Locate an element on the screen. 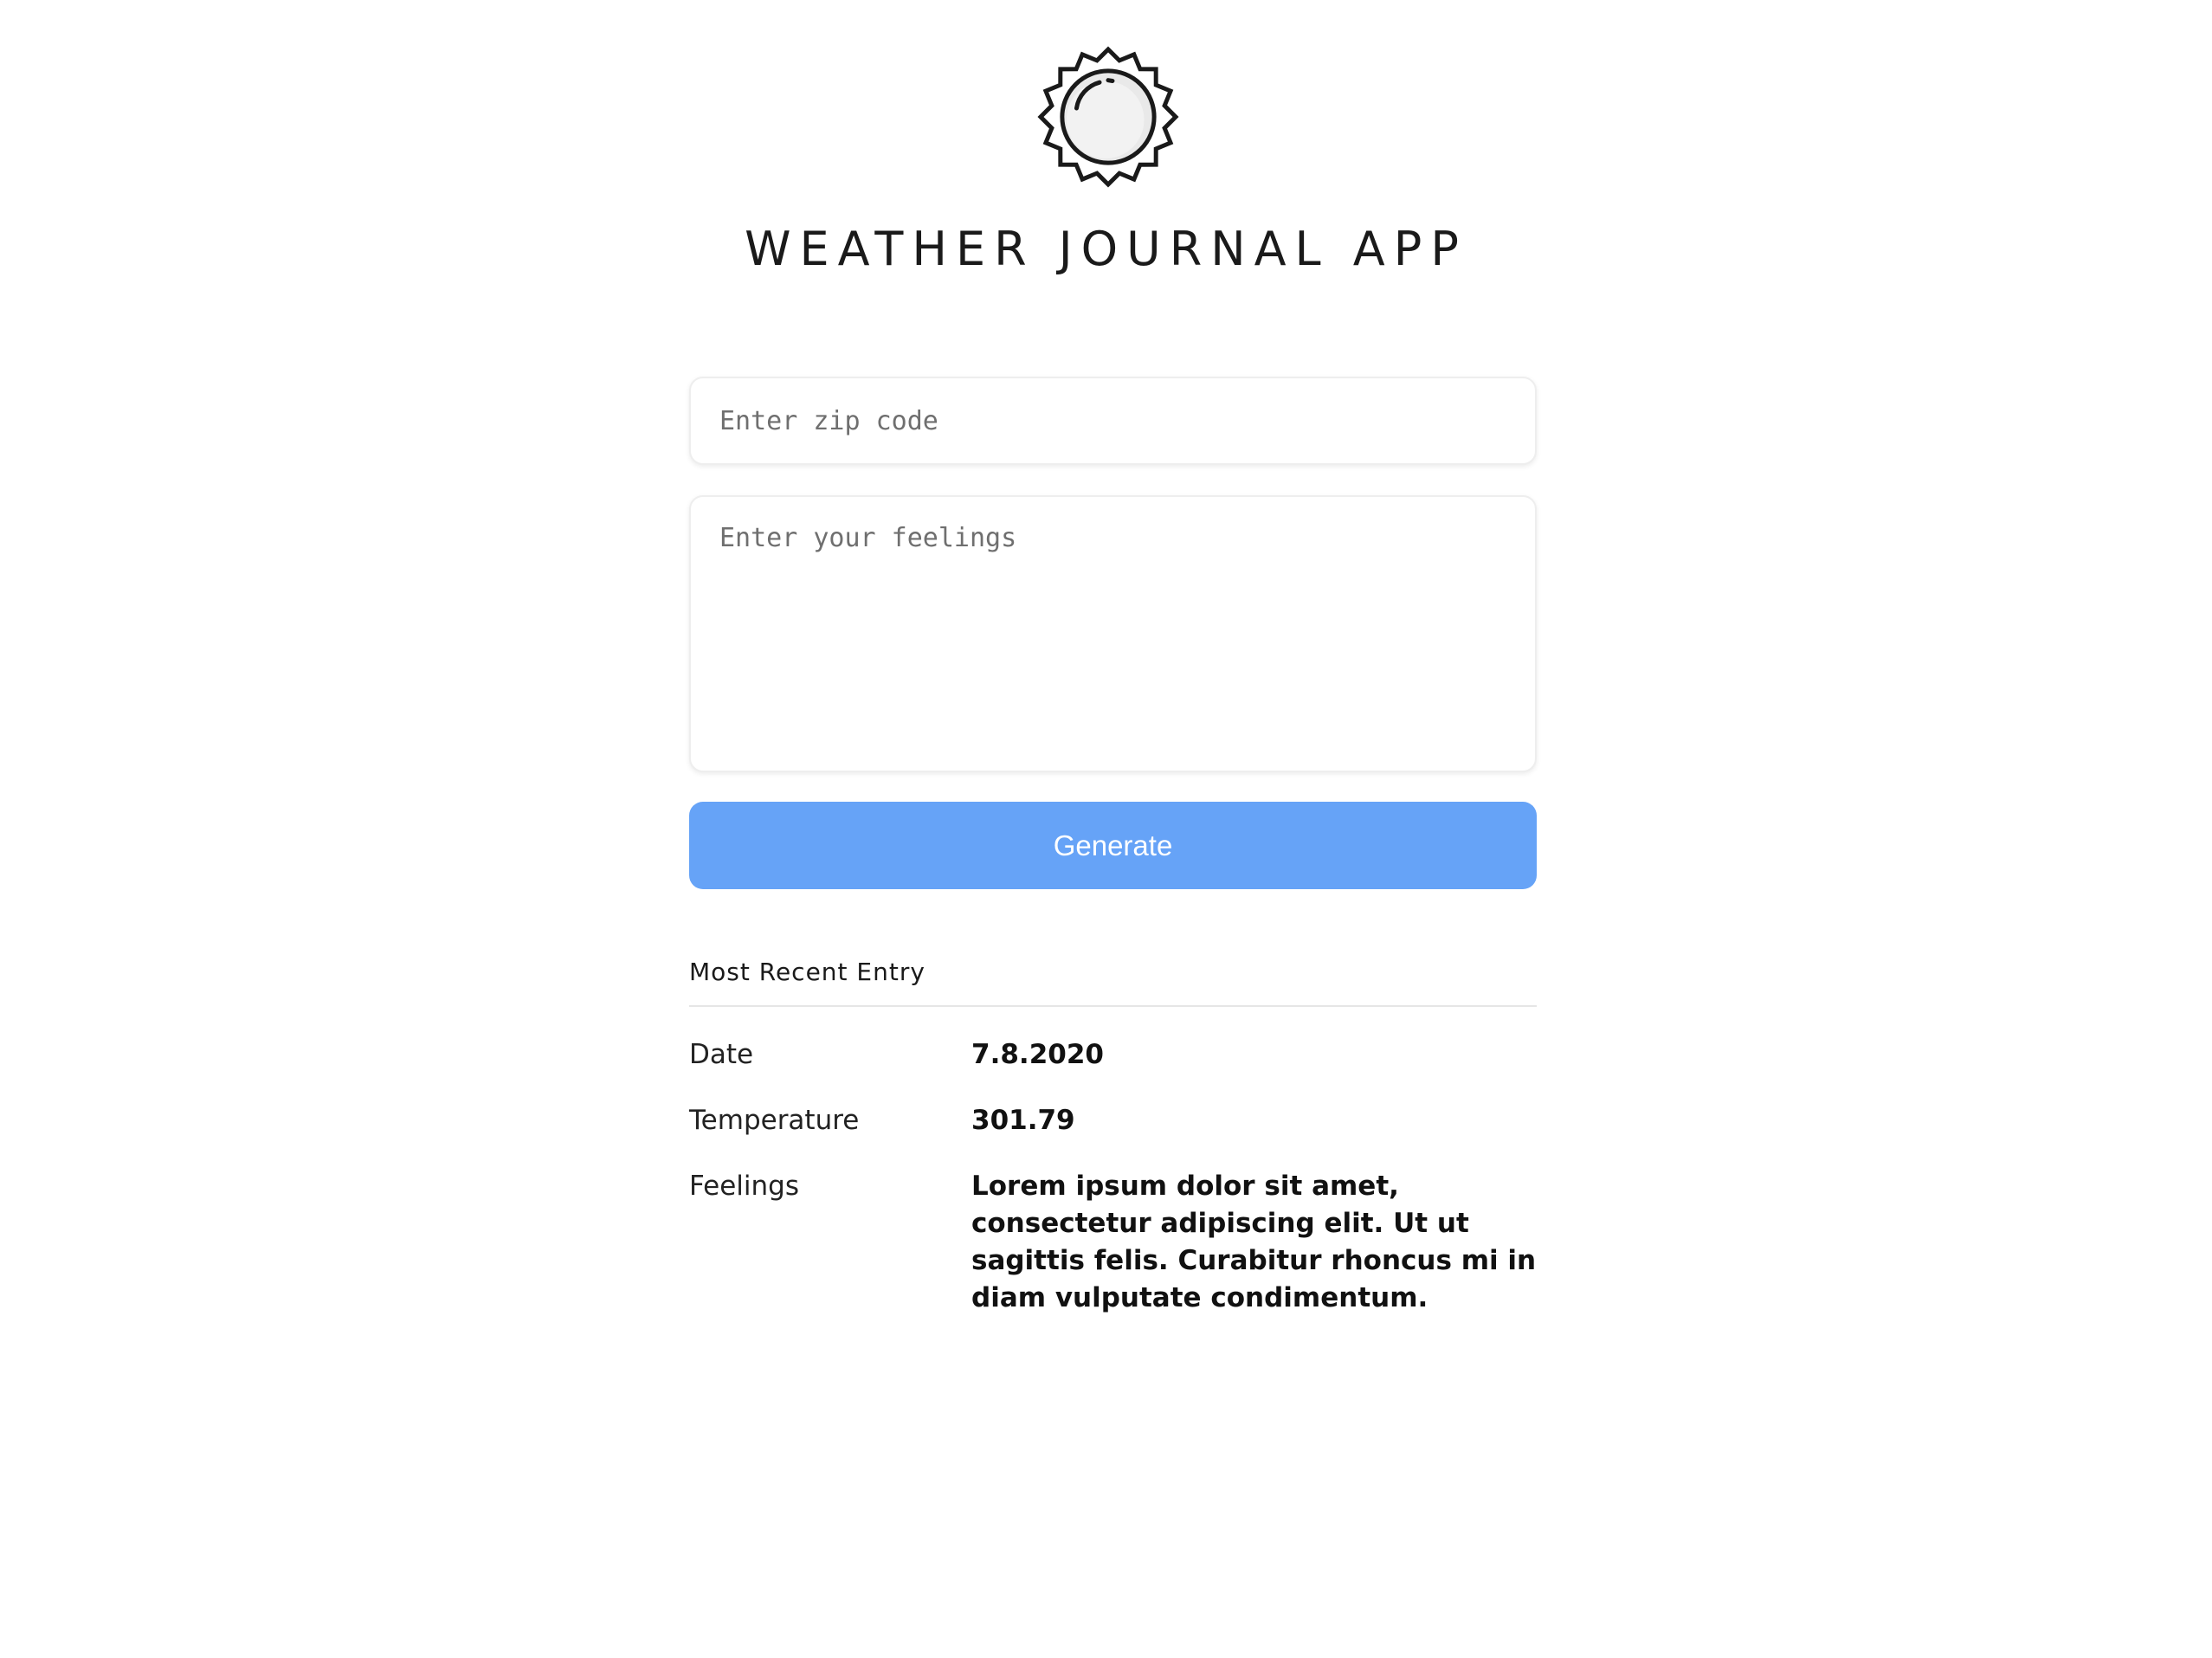 This screenshot has height=1658, width=2212. most-recent-entry-heading: Most Recent Entry is located at coordinates (807, 972).